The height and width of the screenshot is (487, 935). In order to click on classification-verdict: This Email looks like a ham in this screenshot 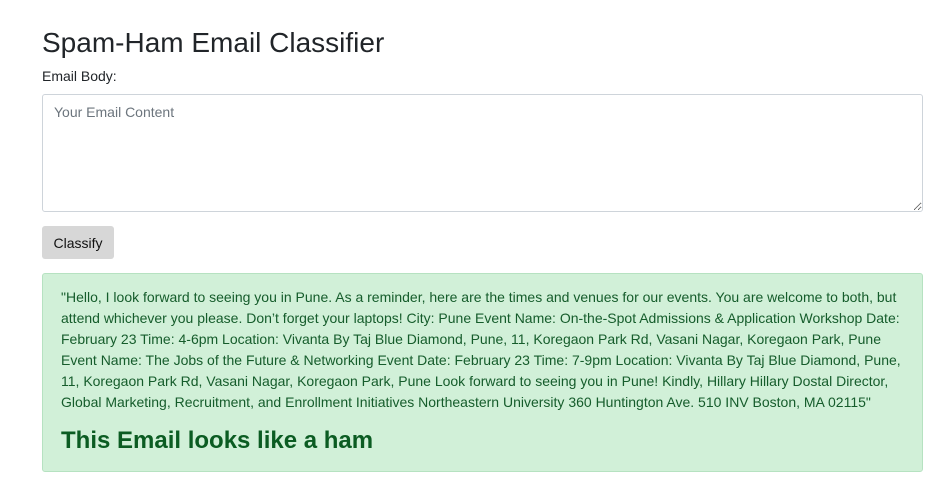, I will do `click(217, 440)`.